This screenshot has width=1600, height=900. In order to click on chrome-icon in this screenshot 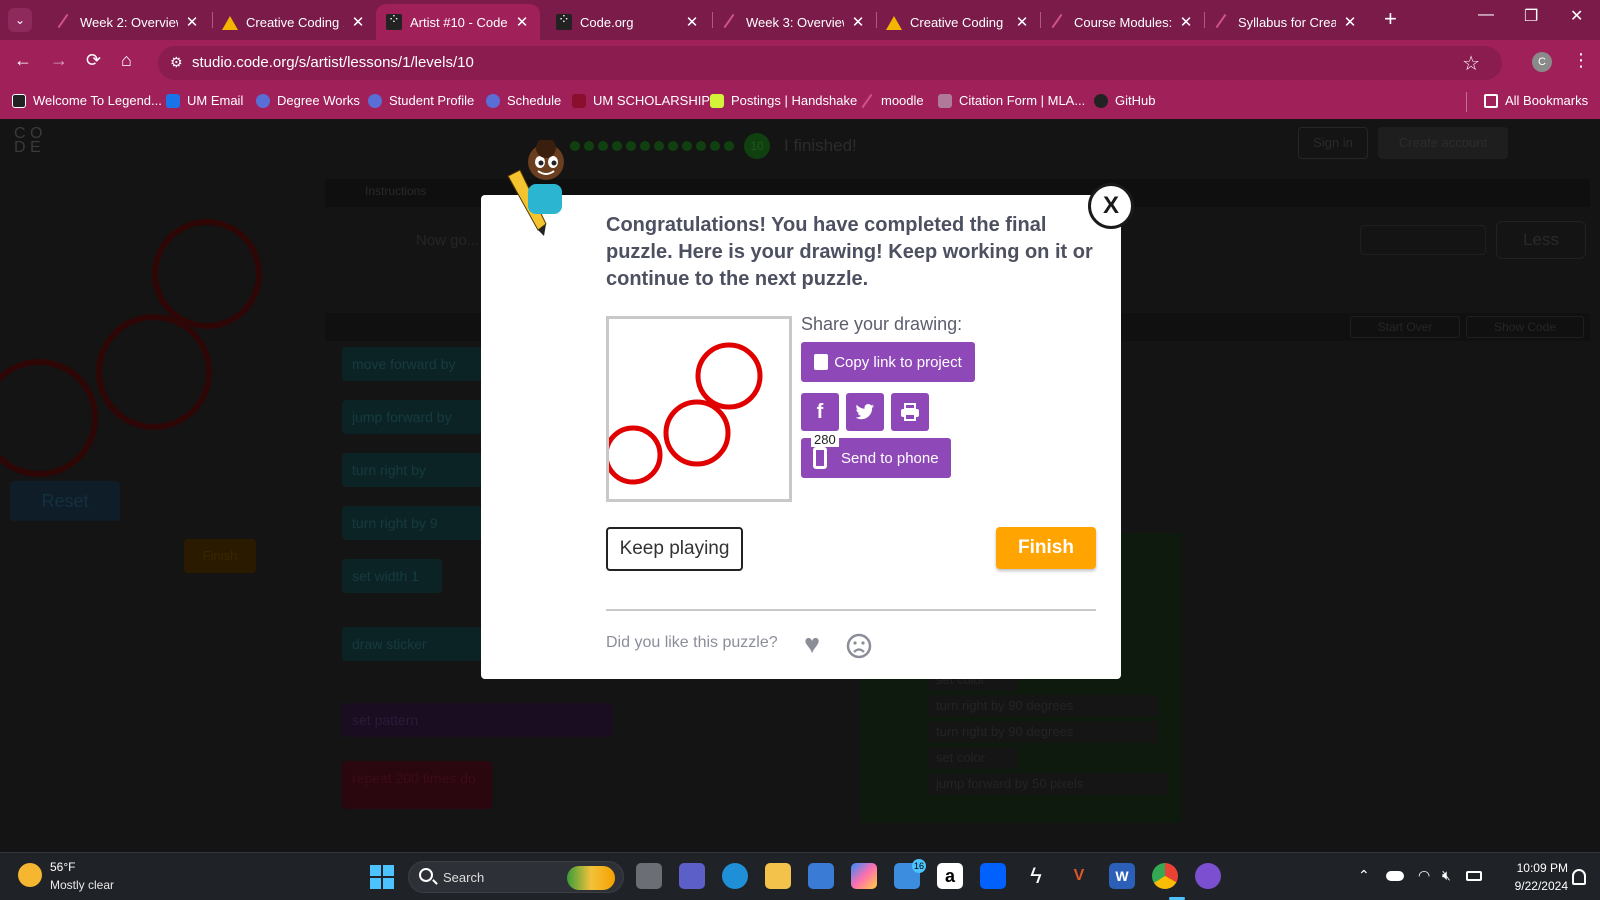, I will do `click(1165, 876)`.